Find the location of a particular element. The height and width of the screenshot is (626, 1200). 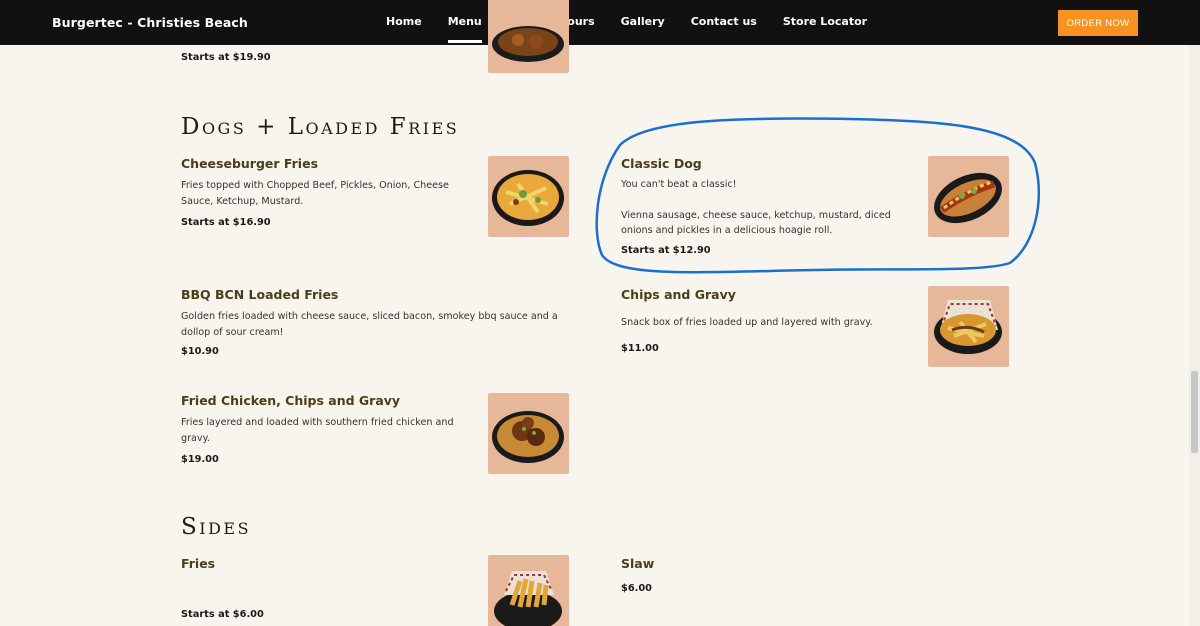

item-price: $6.00 is located at coordinates (636, 588).